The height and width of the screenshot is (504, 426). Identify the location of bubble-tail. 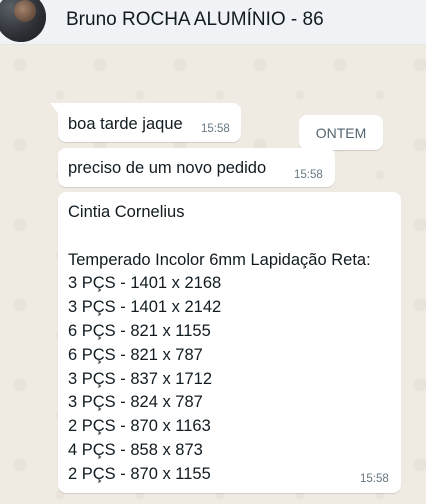
(54, 108).